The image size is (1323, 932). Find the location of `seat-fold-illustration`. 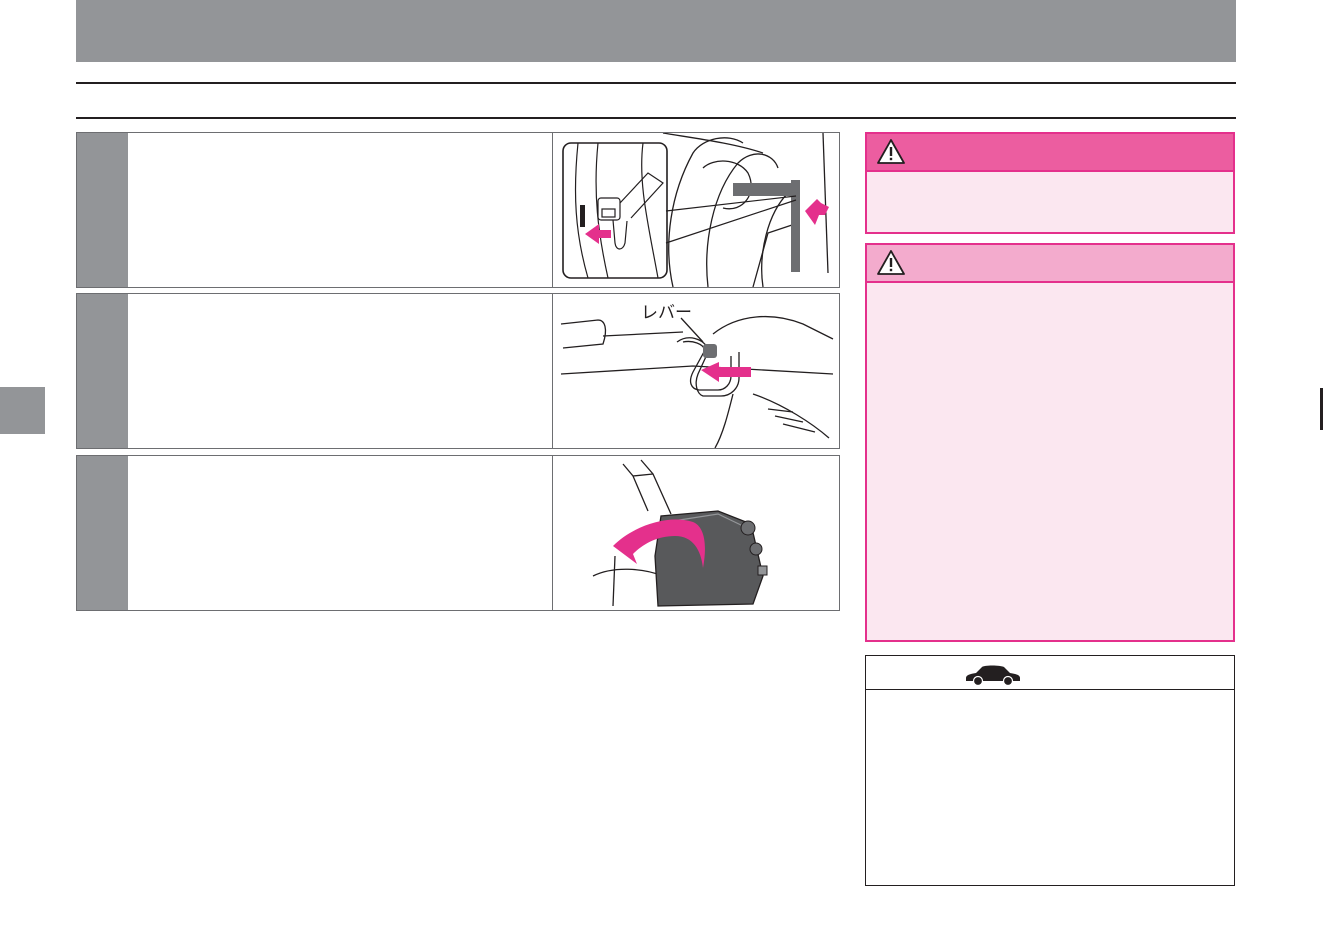

seat-fold-illustration is located at coordinates (696, 533).